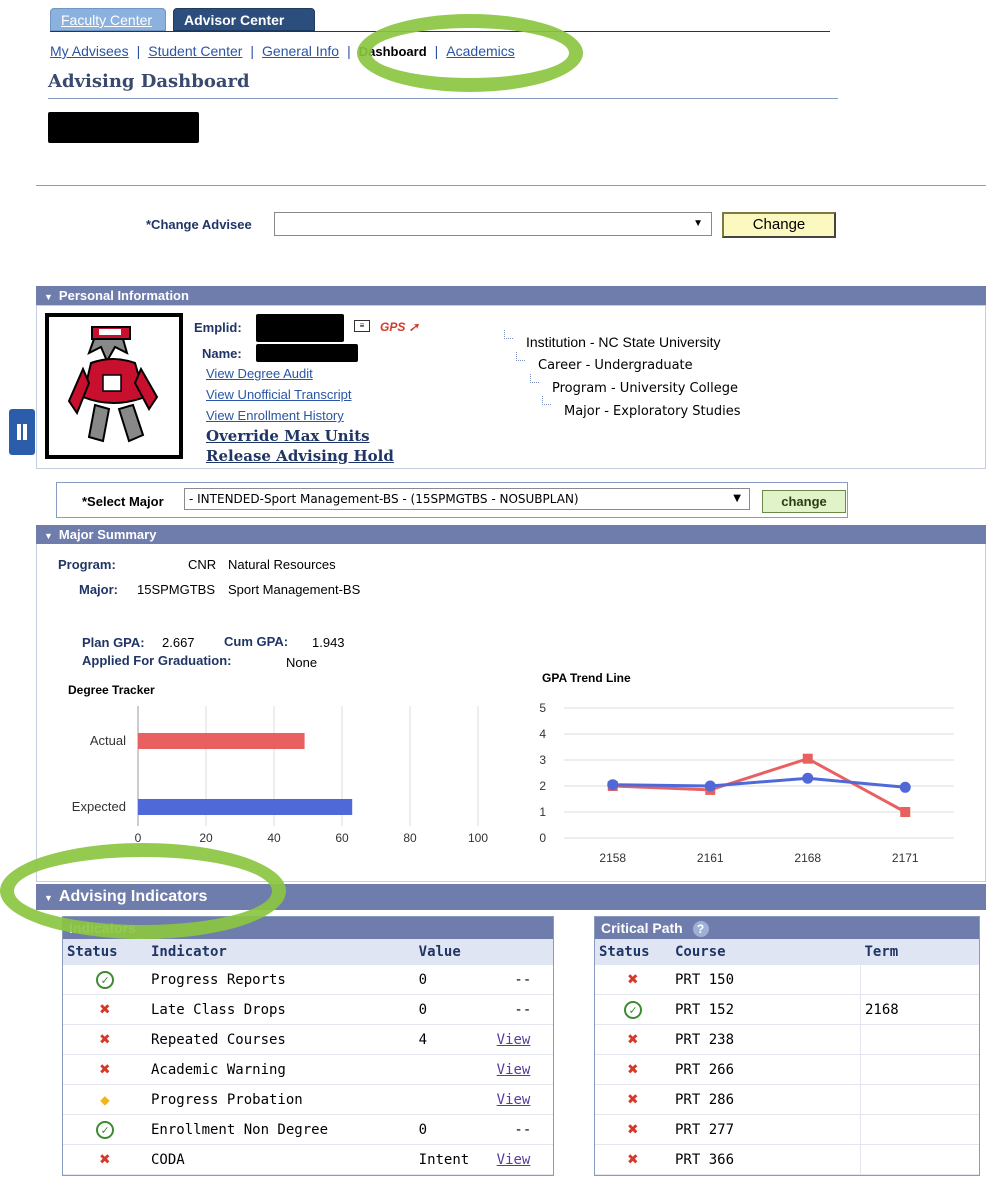  What do you see at coordinates (288, 436) in the screenshot?
I see `override-max-units-link: Override Max Units` at bounding box center [288, 436].